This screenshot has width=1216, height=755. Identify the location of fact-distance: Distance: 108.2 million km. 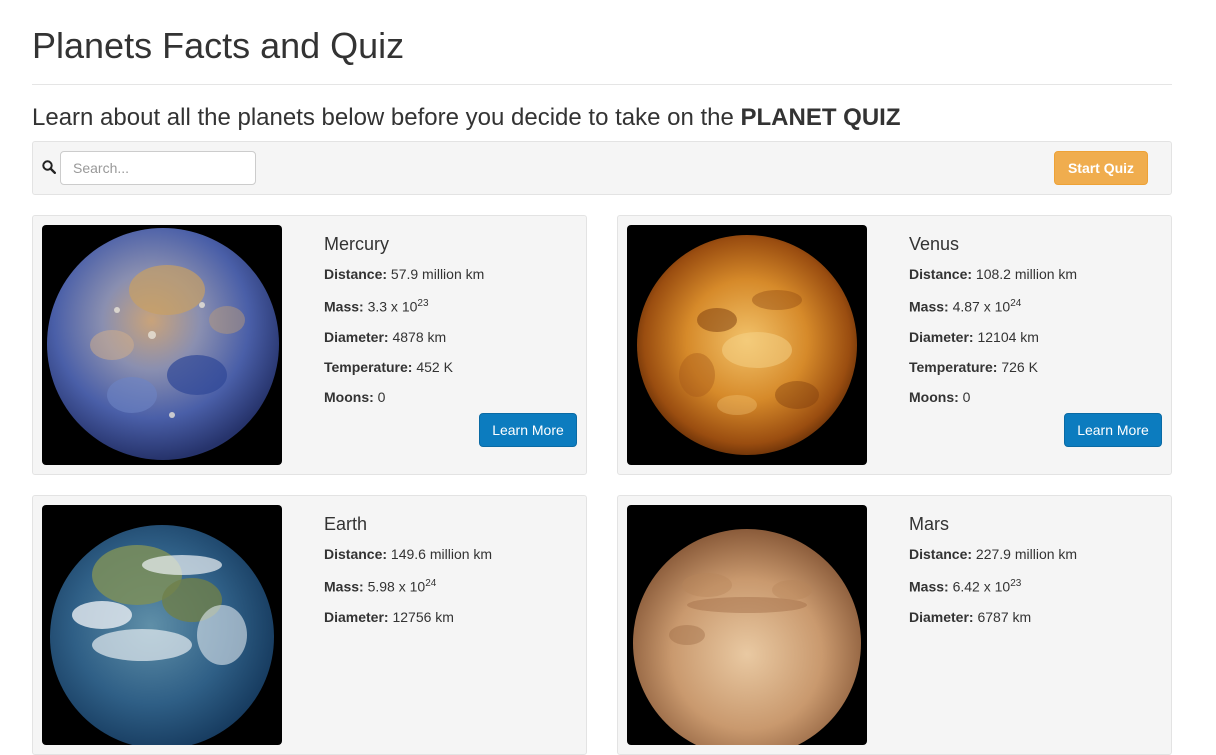
(1034, 274).